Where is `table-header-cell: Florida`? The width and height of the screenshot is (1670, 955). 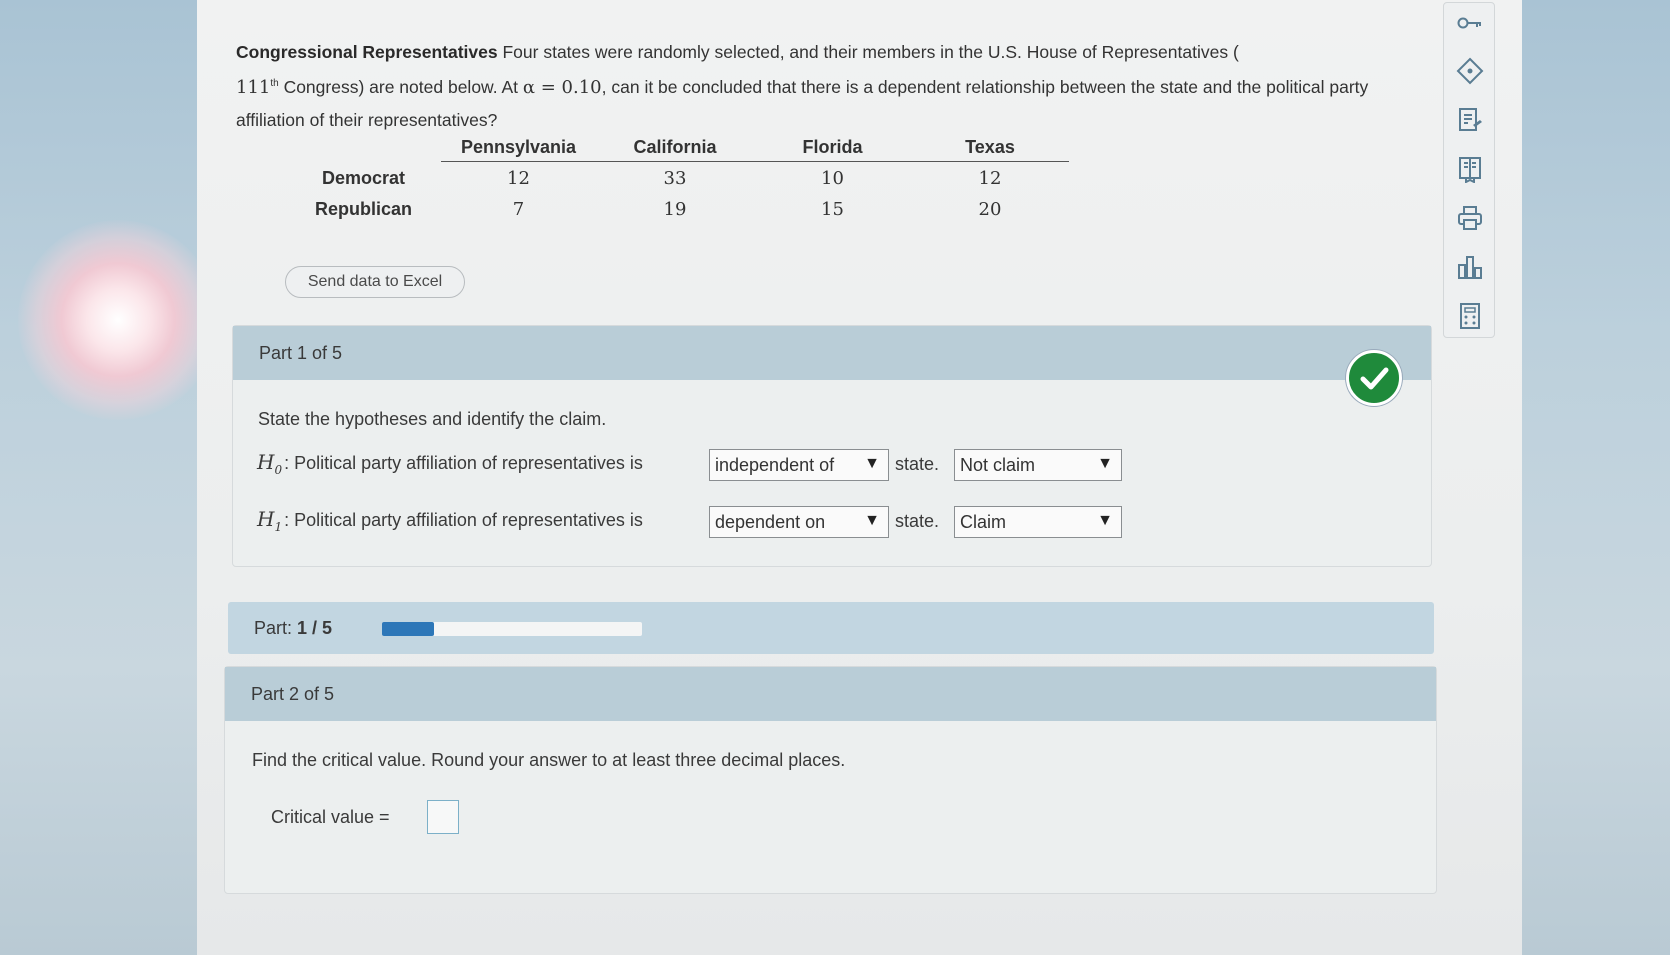 table-header-cell: Florida is located at coordinates (832, 147).